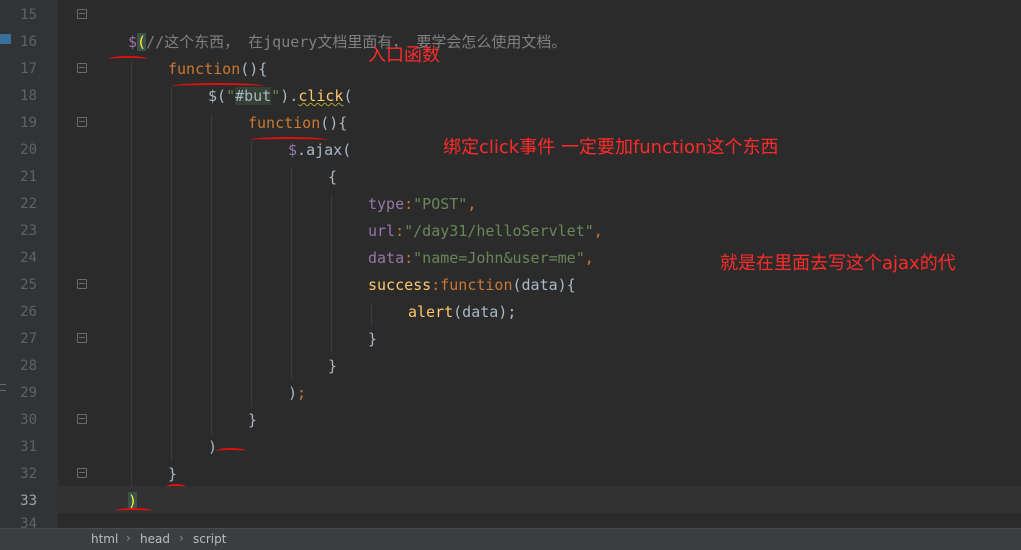 Image resolution: width=1021 pixels, height=550 pixels. Describe the element at coordinates (838, 263) in the screenshot. I see `annotation-write-ajax: 就是在里面去写这个ajax的代` at that location.